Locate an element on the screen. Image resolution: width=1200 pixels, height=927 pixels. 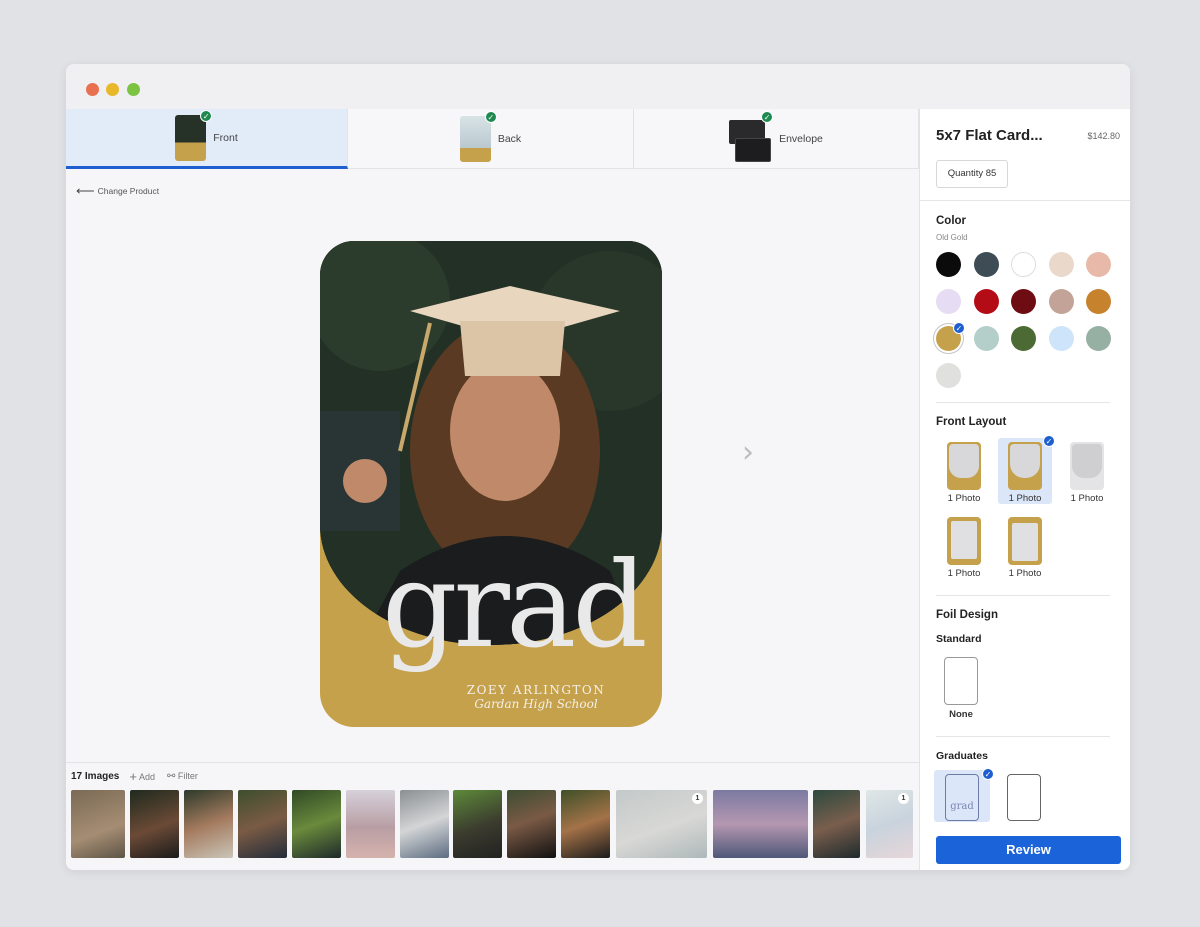
selected-color-name: Old Gold is located at coordinates (952, 237).